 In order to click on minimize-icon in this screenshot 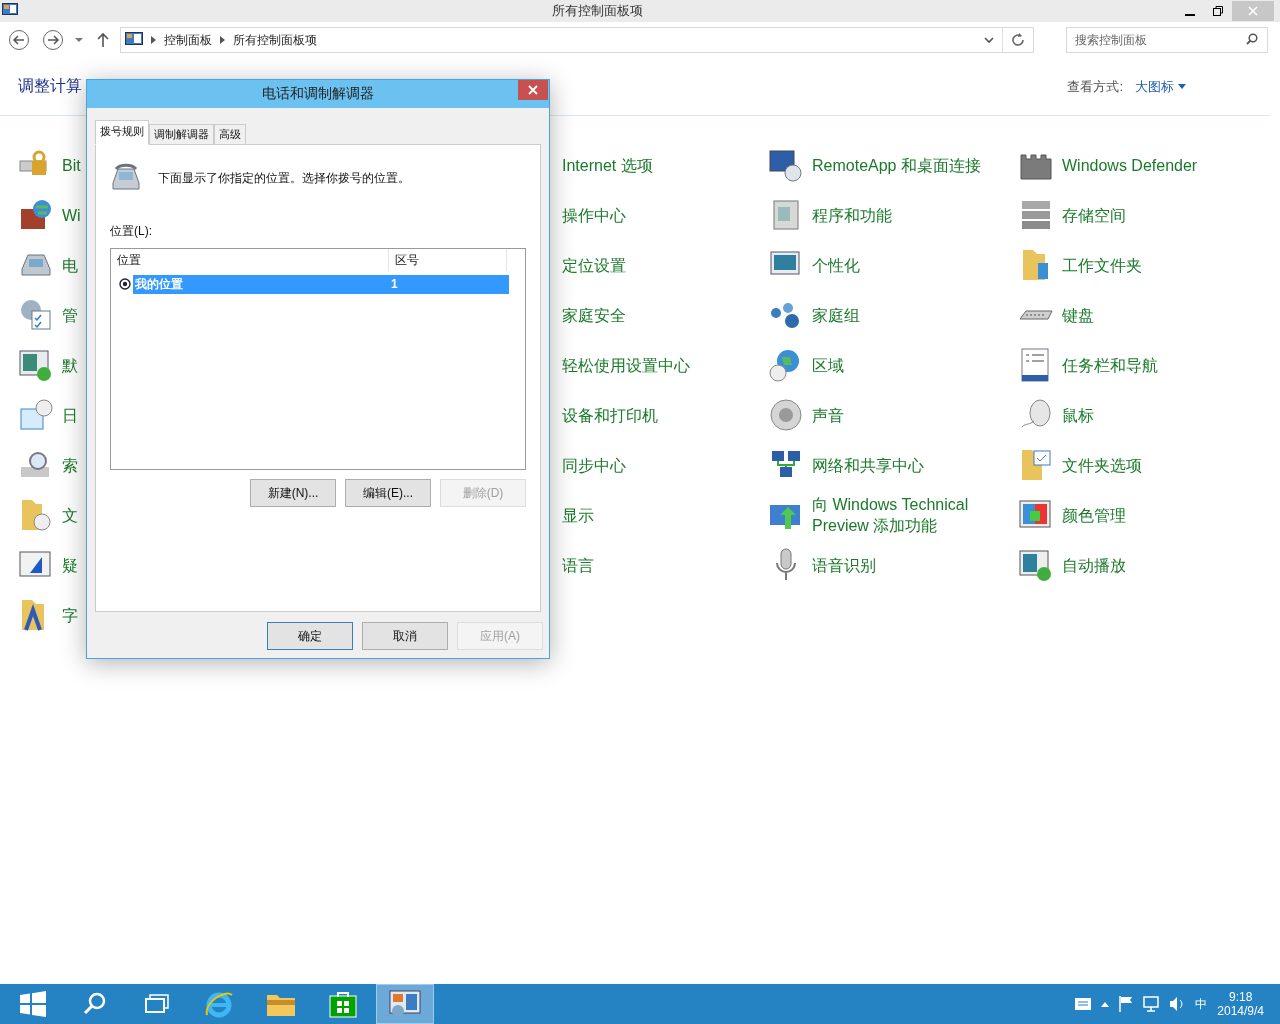, I will do `click(1190, 15)`.